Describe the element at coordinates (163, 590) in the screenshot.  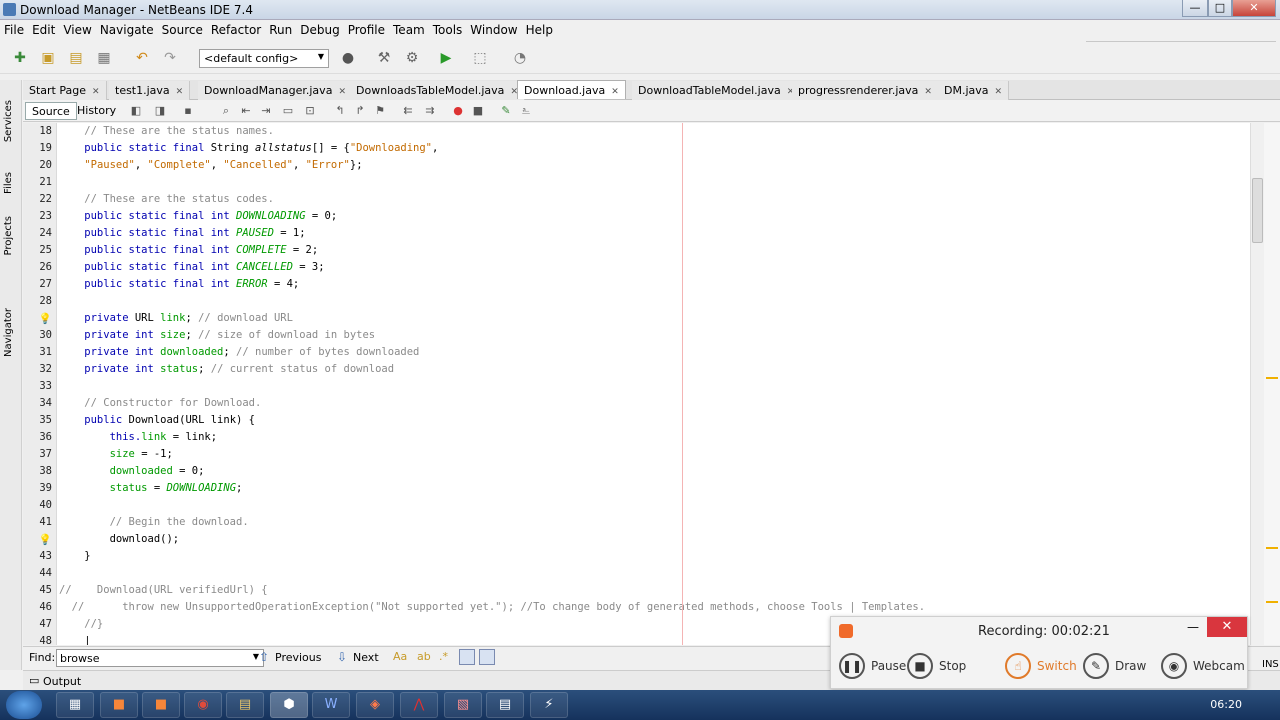
I see `code-line: // Download(URL verifiedUrl) {` at that location.